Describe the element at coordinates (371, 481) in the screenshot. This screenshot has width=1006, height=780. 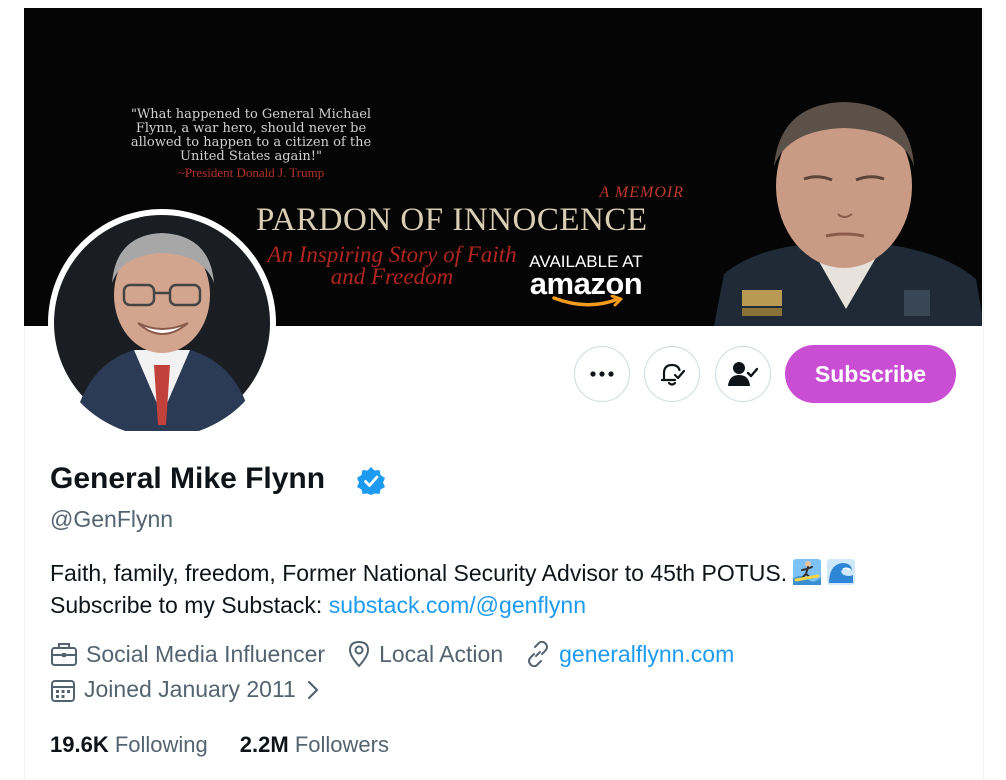
I see `verified-badge-icon` at that location.